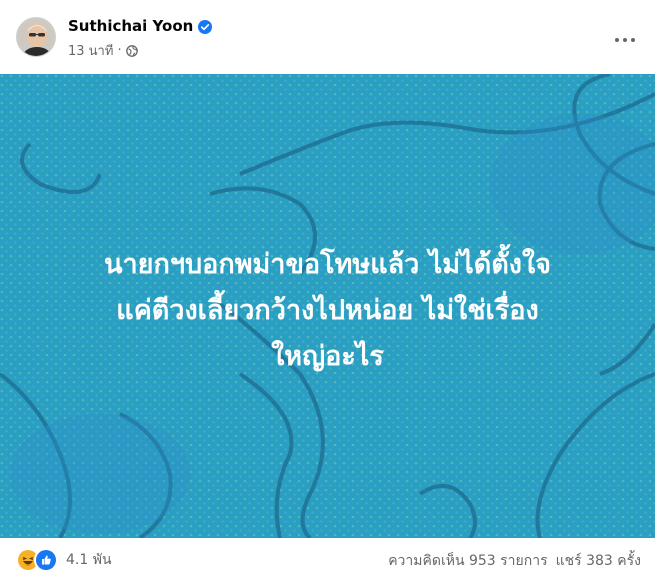  Describe the element at coordinates (552, 561) in the screenshot. I see `stats-gap` at that location.